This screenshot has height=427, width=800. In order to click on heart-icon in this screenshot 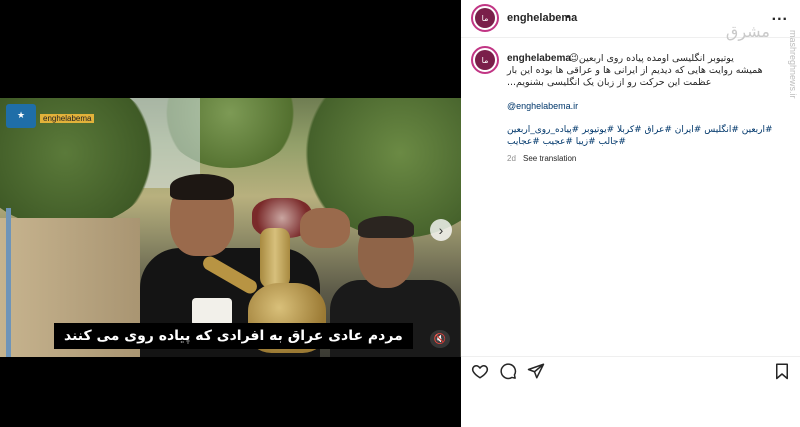, I will do `click(480, 371)`.